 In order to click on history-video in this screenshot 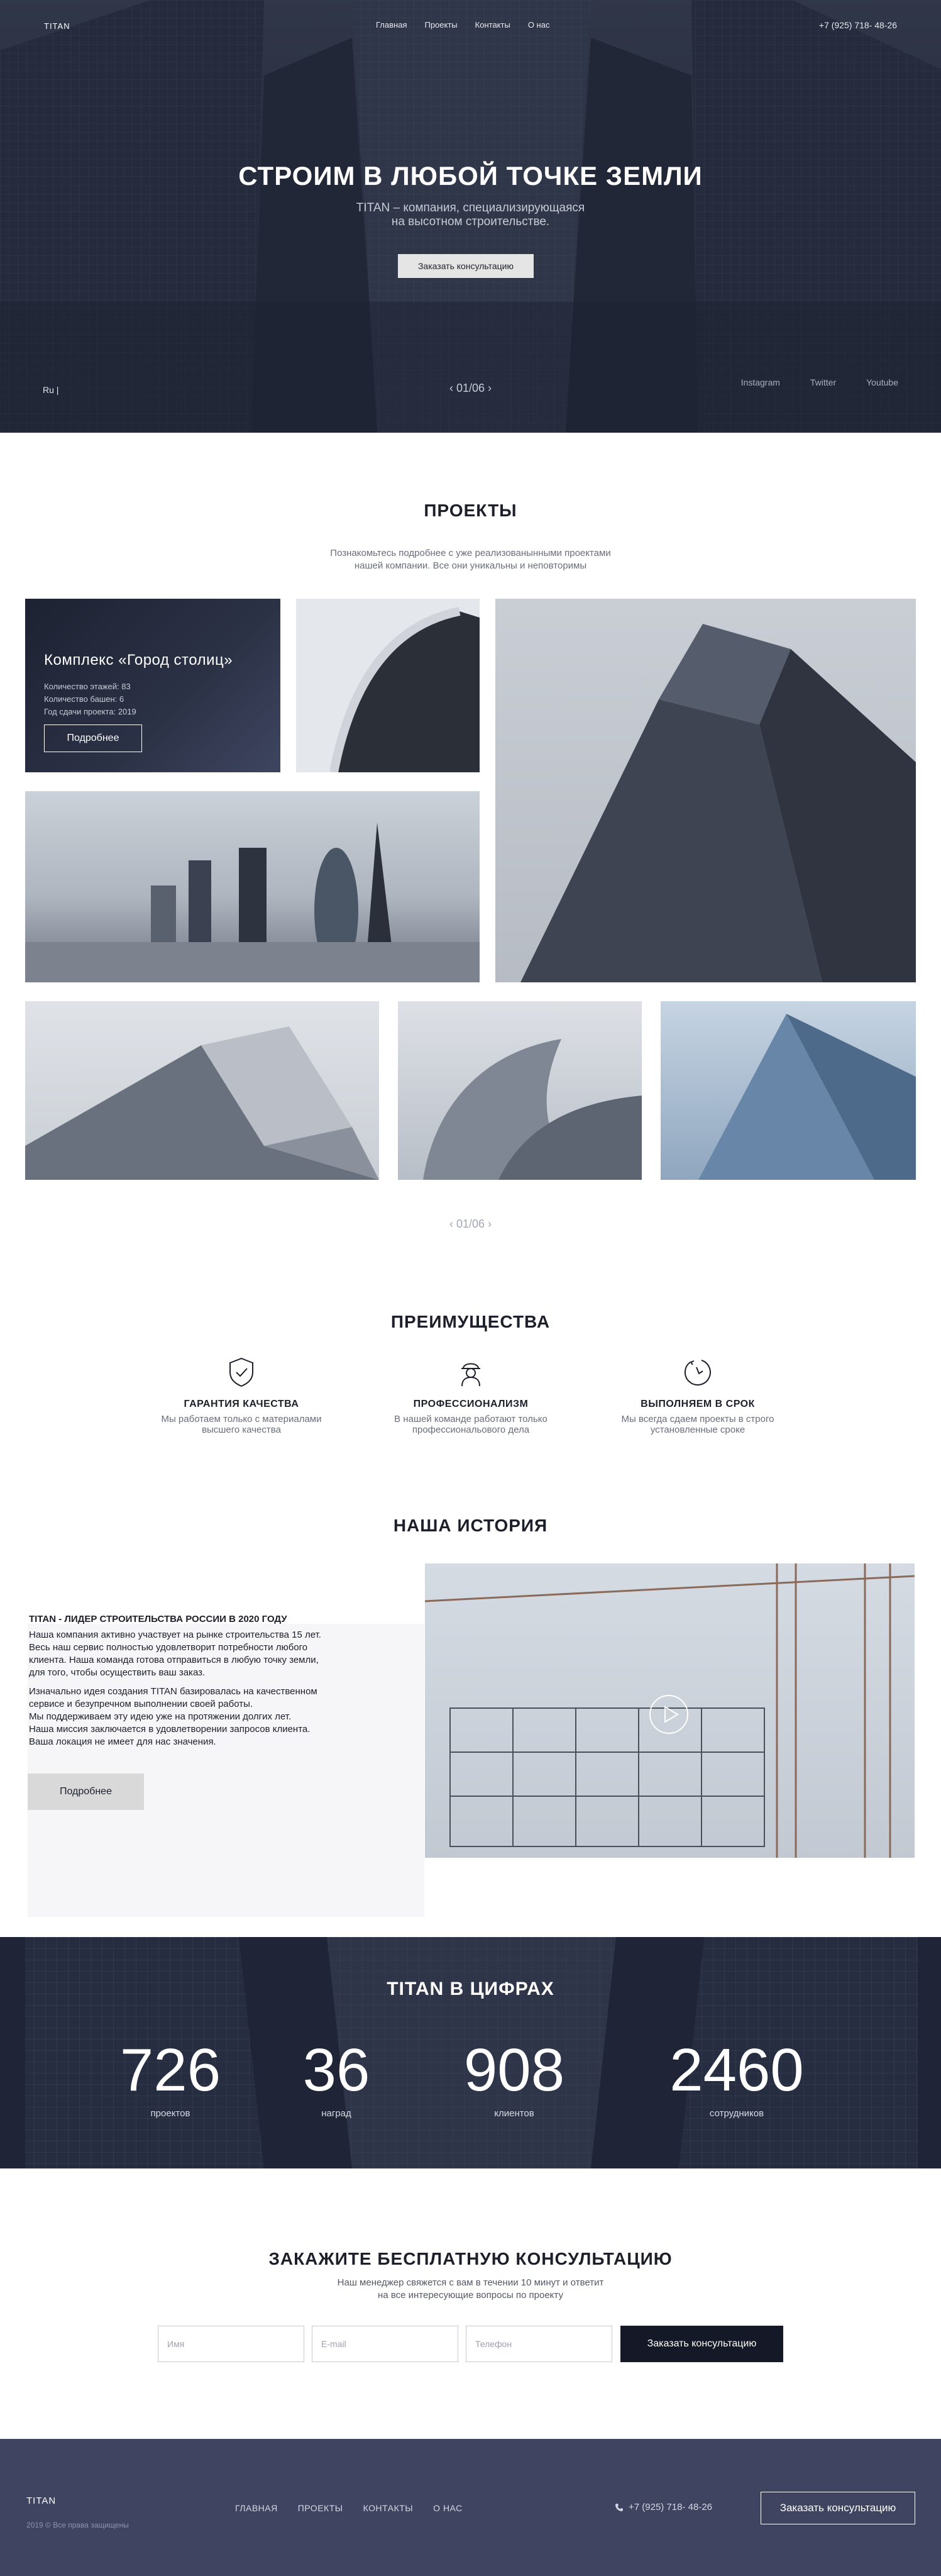, I will do `click(670, 1710)`.